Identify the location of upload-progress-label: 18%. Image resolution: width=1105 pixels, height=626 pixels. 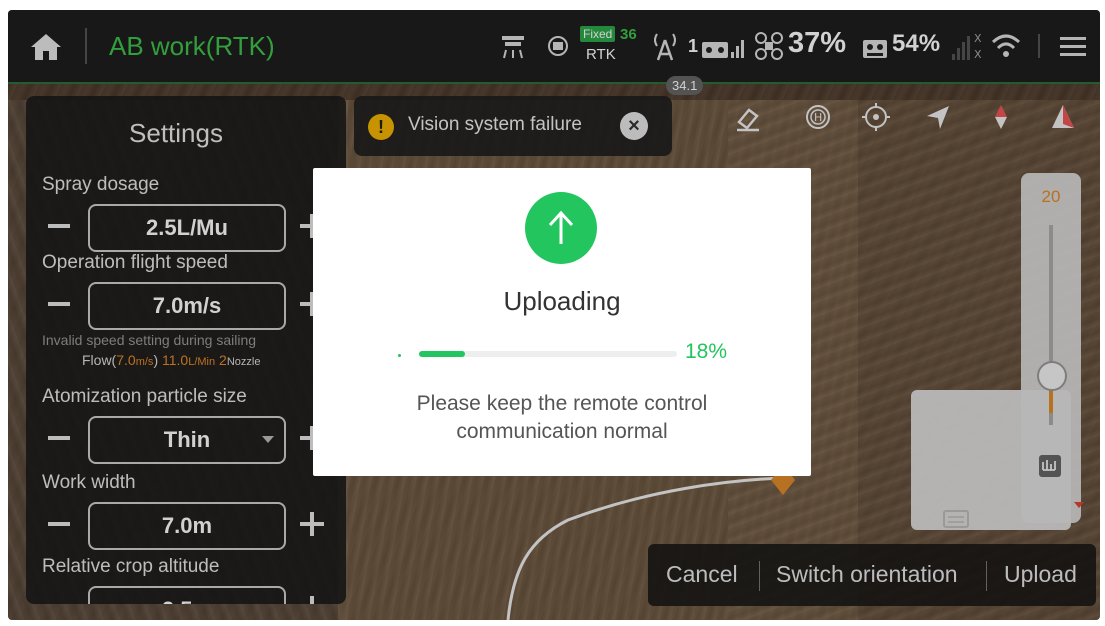
(706, 351).